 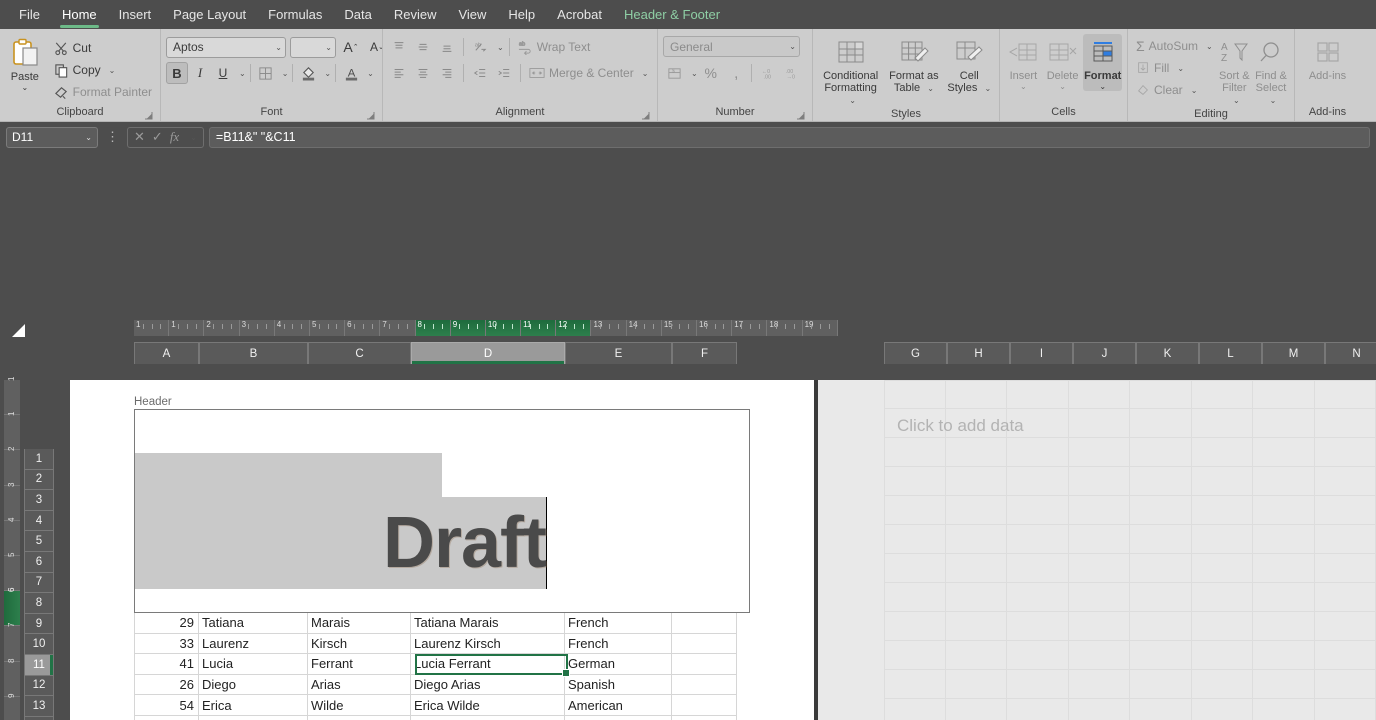 I want to click on cell: Erica, so click(x=253, y=705).